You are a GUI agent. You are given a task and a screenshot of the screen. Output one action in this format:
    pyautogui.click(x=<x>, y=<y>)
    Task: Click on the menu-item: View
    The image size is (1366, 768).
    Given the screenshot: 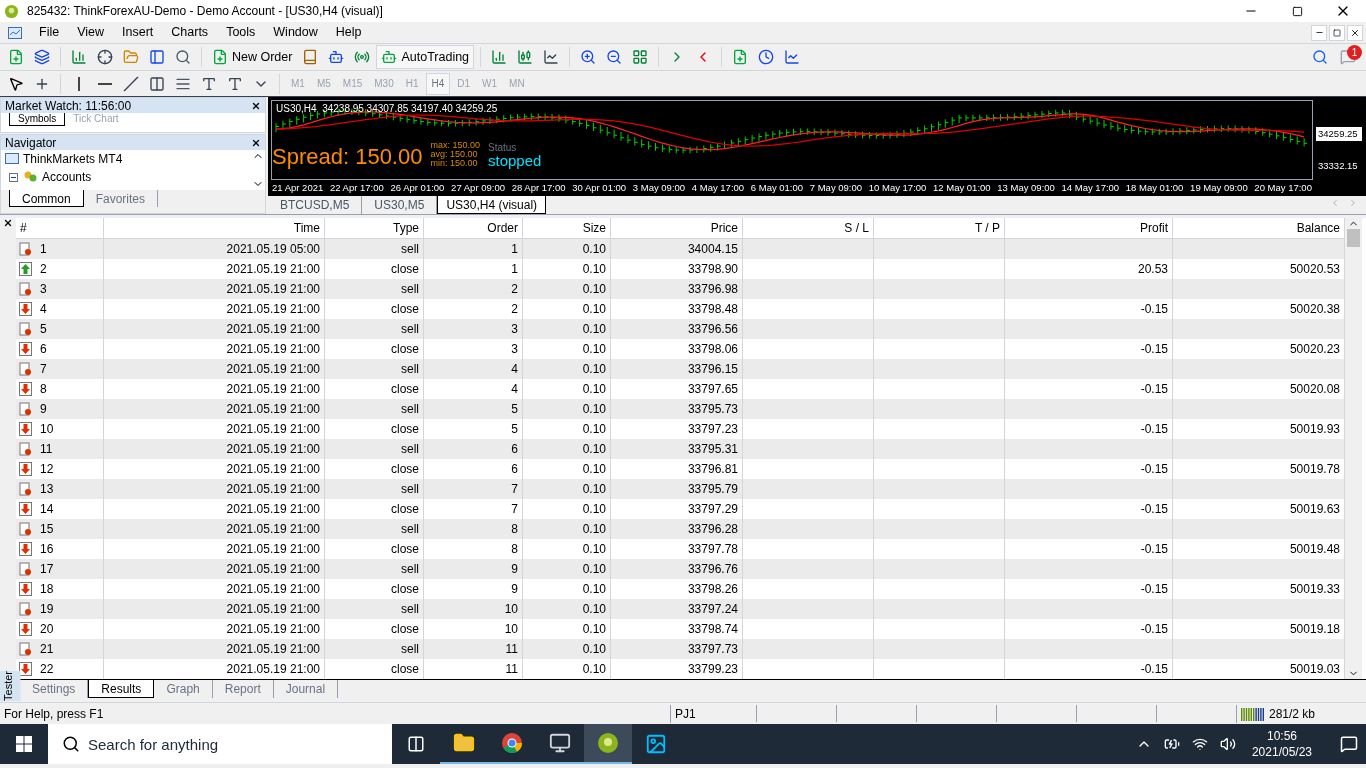 What is the action you would take?
    pyautogui.click(x=91, y=32)
    